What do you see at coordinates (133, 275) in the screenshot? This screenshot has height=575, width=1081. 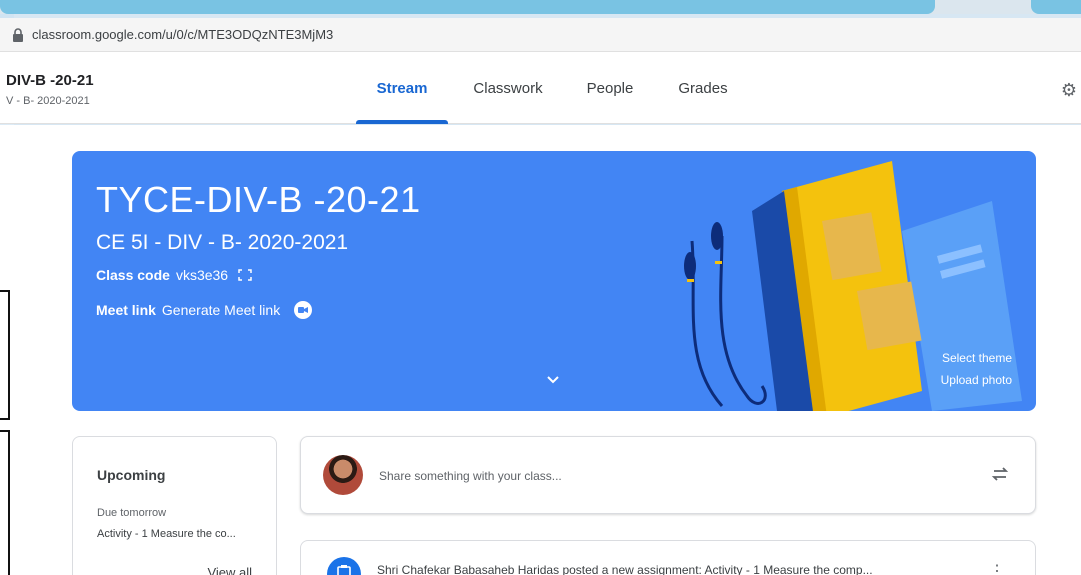 I see `class-code-label: Class code` at bounding box center [133, 275].